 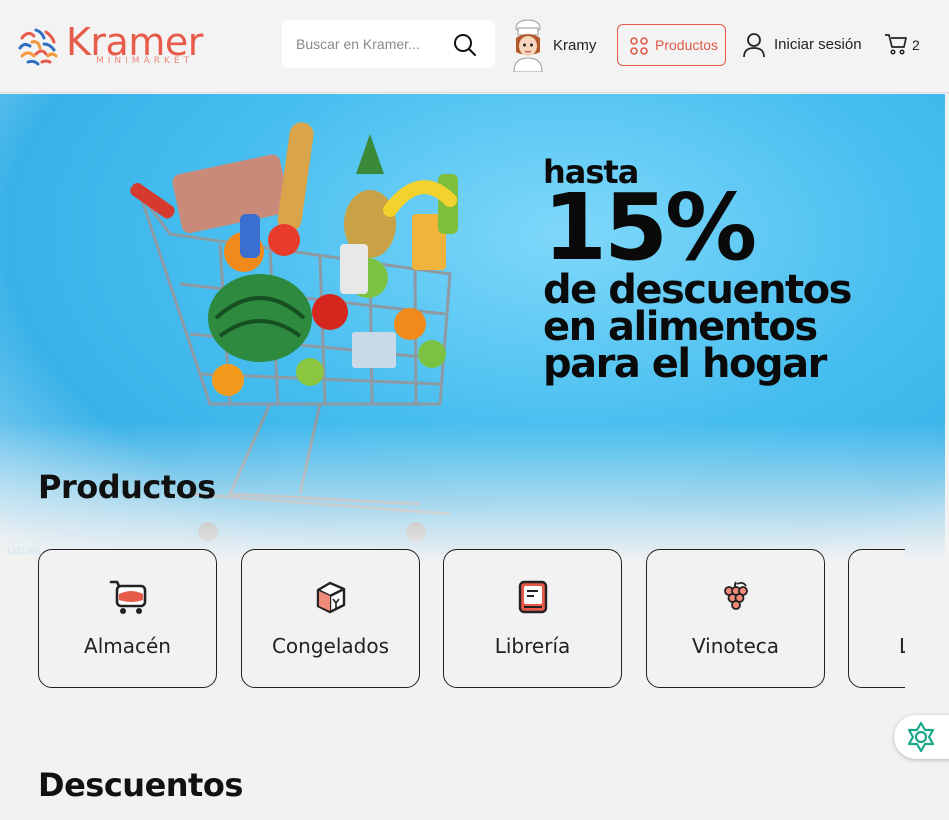 I want to click on frozen-box-icon, so click(x=331, y=597).